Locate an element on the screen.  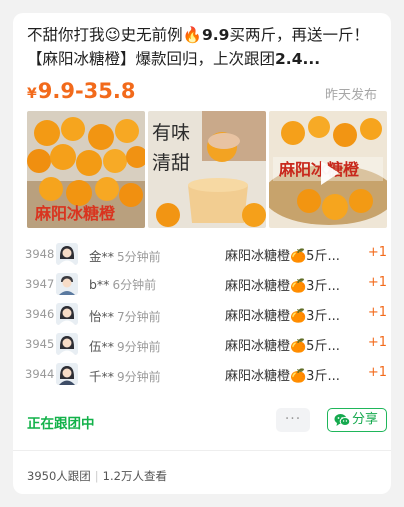
order-row: 3945 伍** 9分钟前 麻阳冰糖橙🍊5斤... +1 is located at coordinates (202, 345).